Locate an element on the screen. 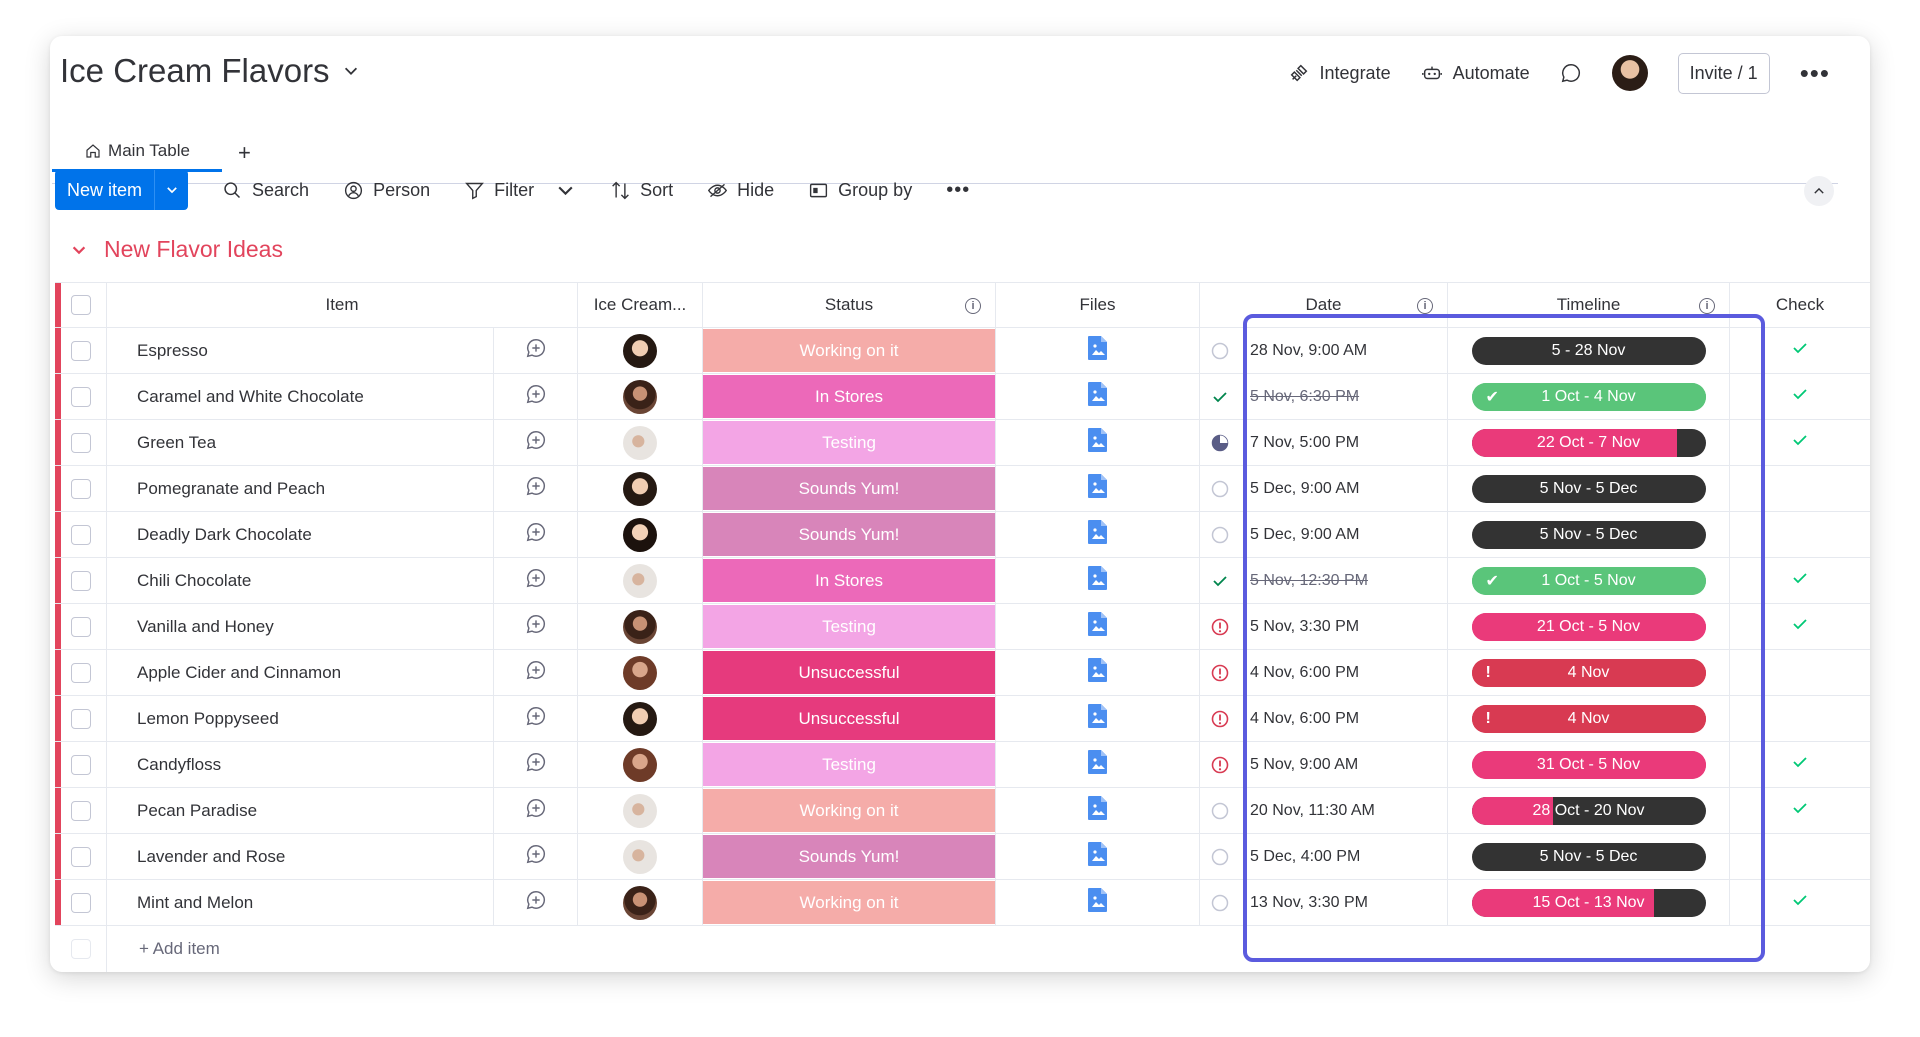 Image resolution: width=1920 pixels, height=1037 pixels. timeline-cell: 22 Oct - 7 Nov is located at coordinates (1589, 442).